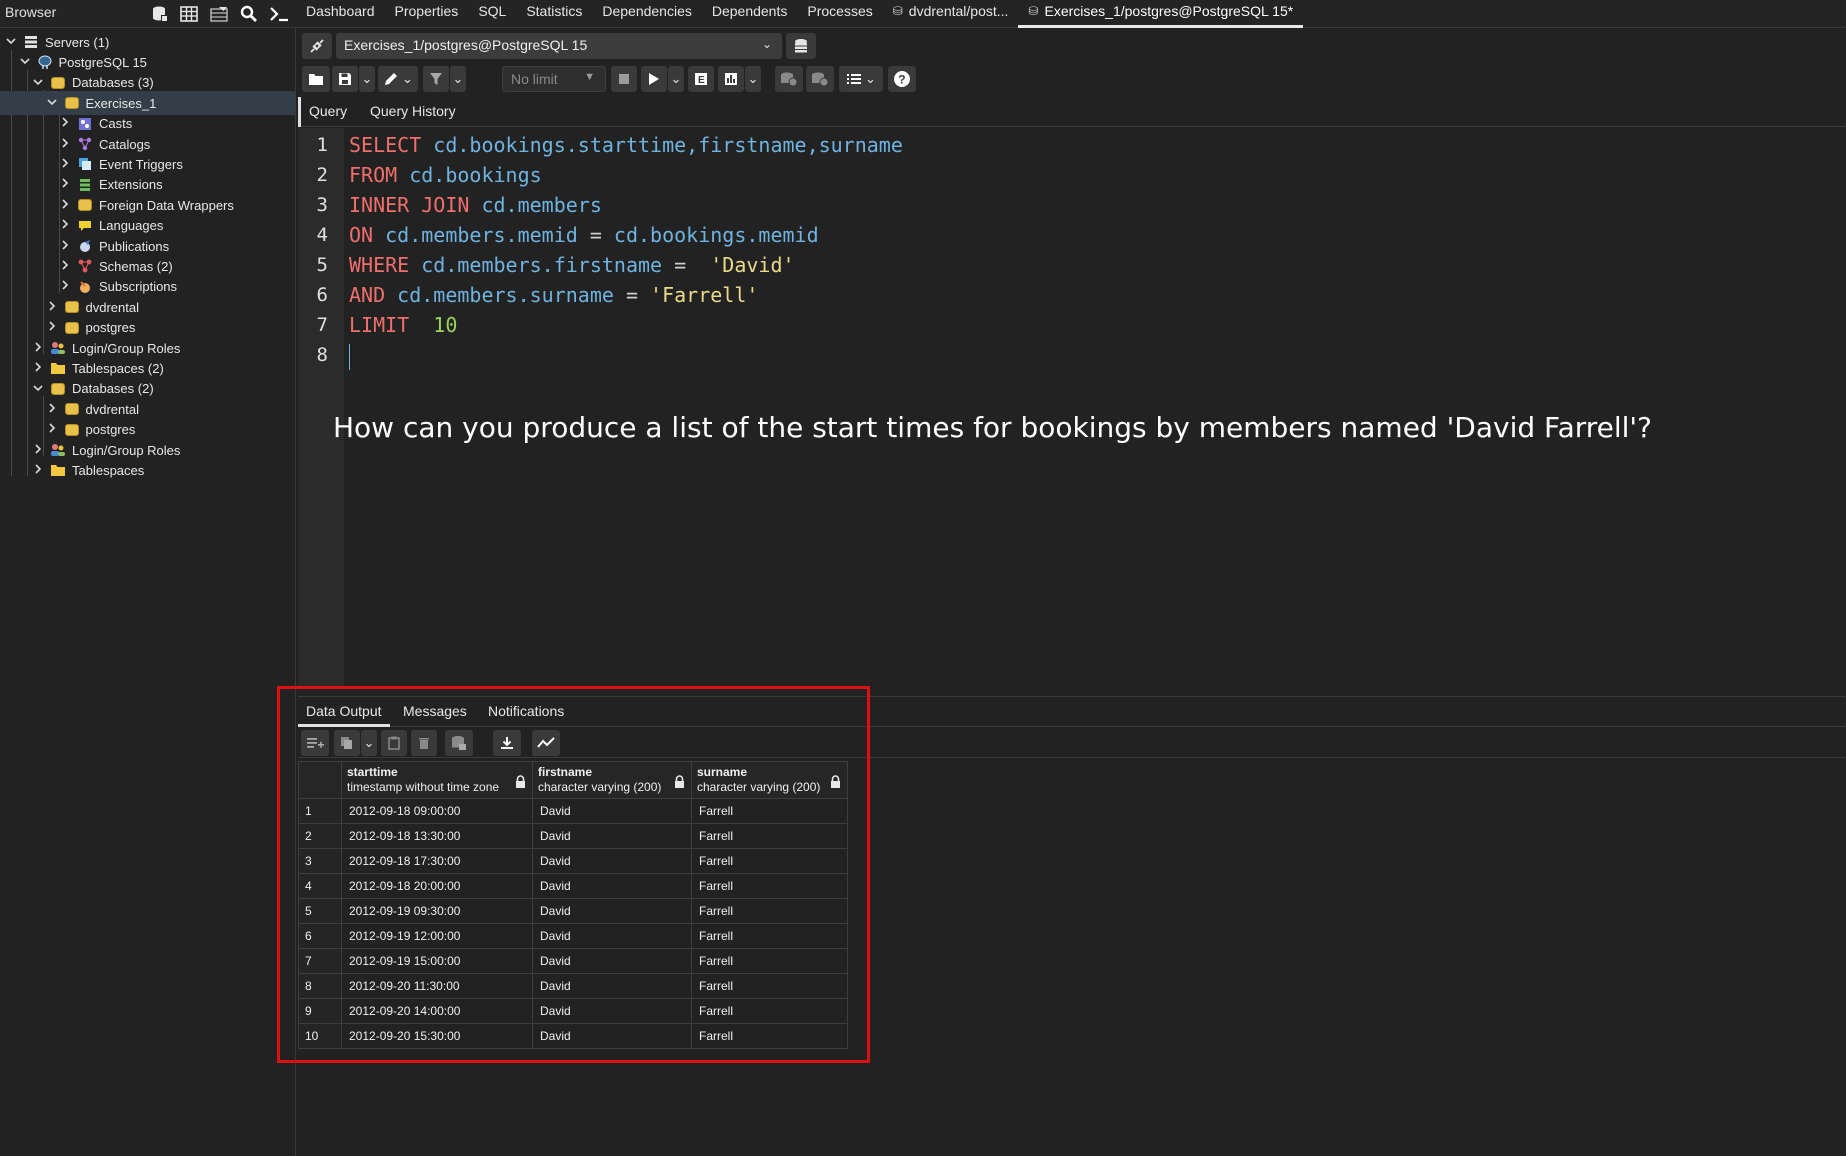  I want to click on list-icon, so click(854, 79).